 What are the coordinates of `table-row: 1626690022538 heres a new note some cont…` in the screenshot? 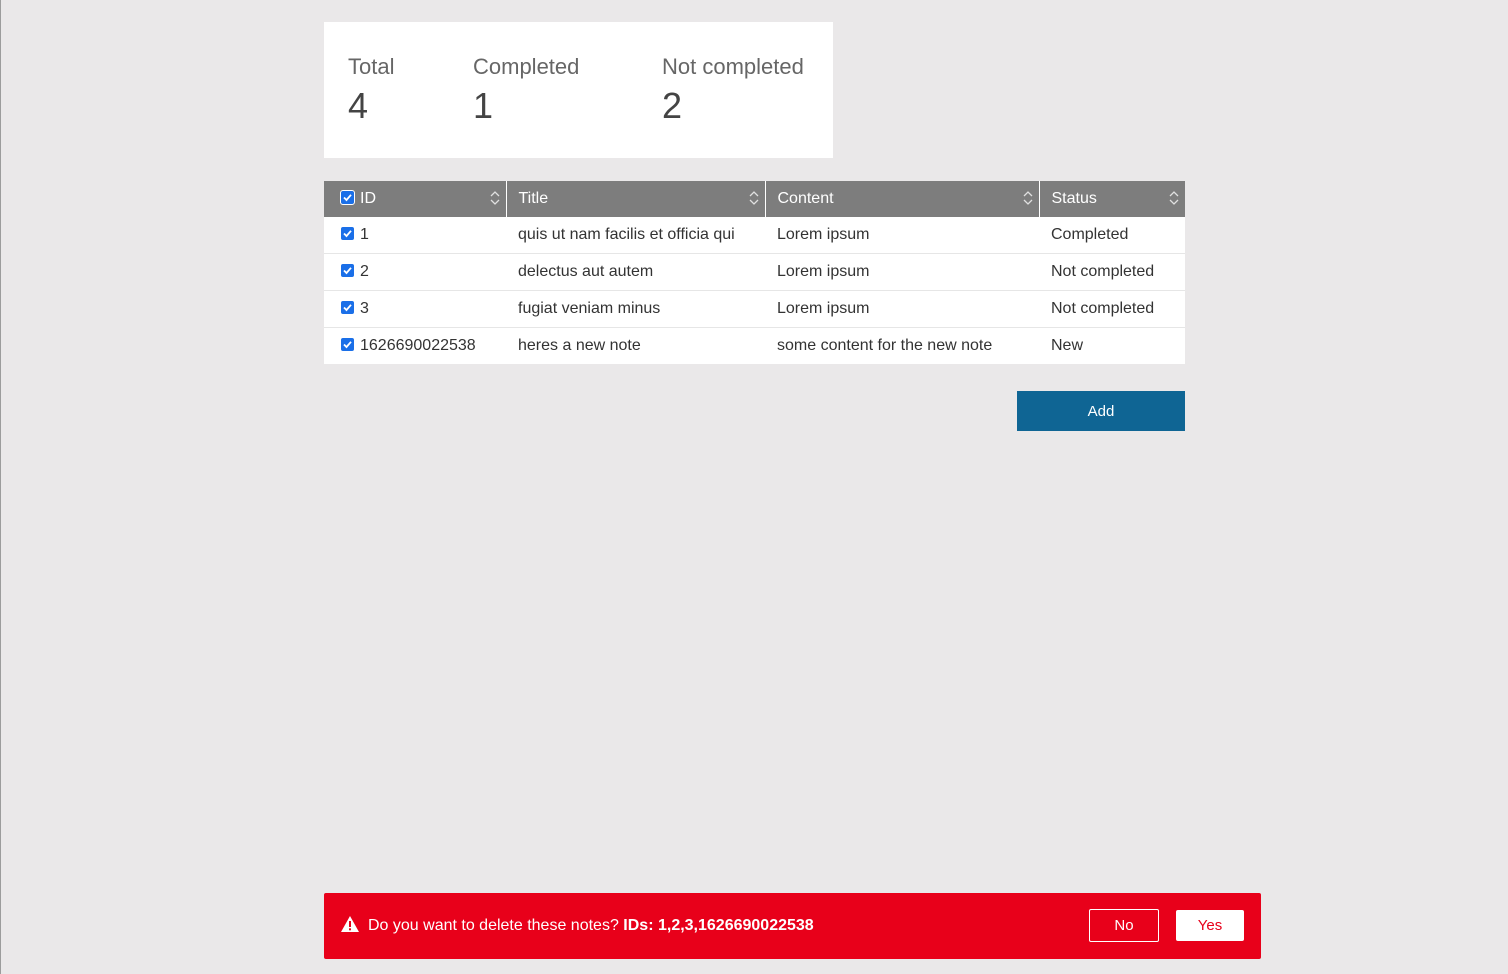 It's located at (754, 345).